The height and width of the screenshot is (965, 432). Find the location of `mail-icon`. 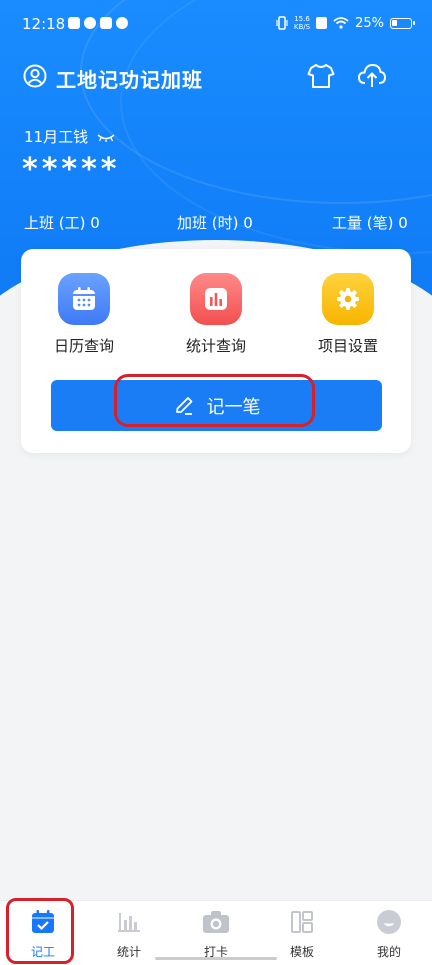

mail-icon is located at coordinates (74, 23).